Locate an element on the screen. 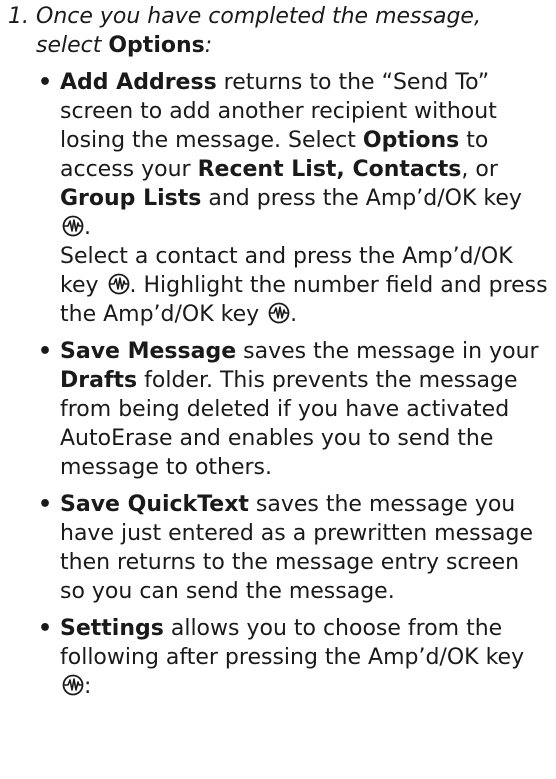 The height and width of the screenshot is (779, 556). add-address-text: and press the Amp’d/OK key is located at coordinates (361, 198).